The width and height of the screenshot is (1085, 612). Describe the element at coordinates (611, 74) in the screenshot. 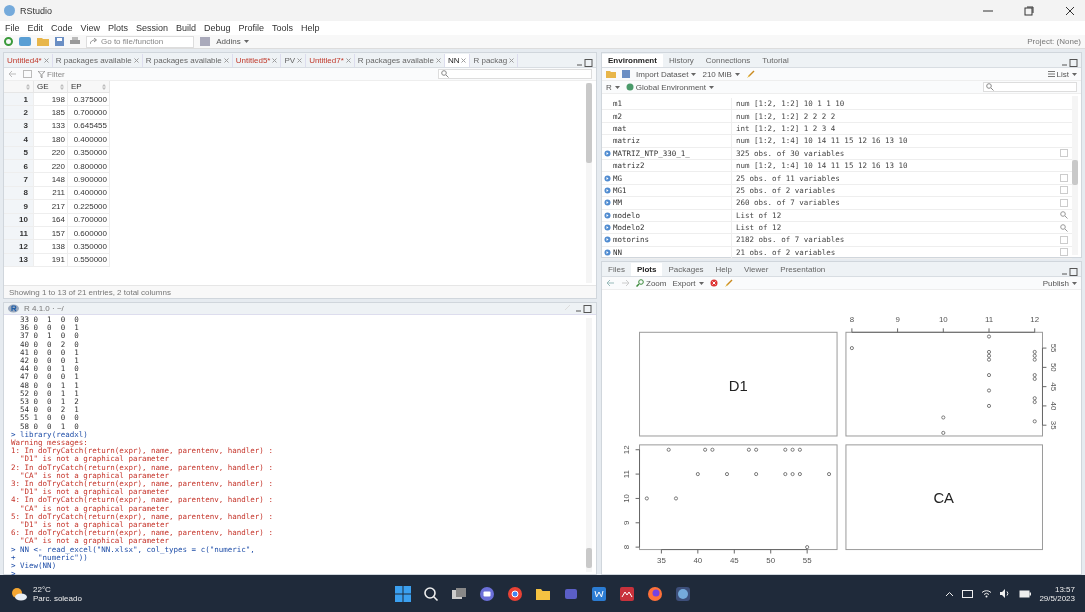

I see `open-folder-icon` at that location.